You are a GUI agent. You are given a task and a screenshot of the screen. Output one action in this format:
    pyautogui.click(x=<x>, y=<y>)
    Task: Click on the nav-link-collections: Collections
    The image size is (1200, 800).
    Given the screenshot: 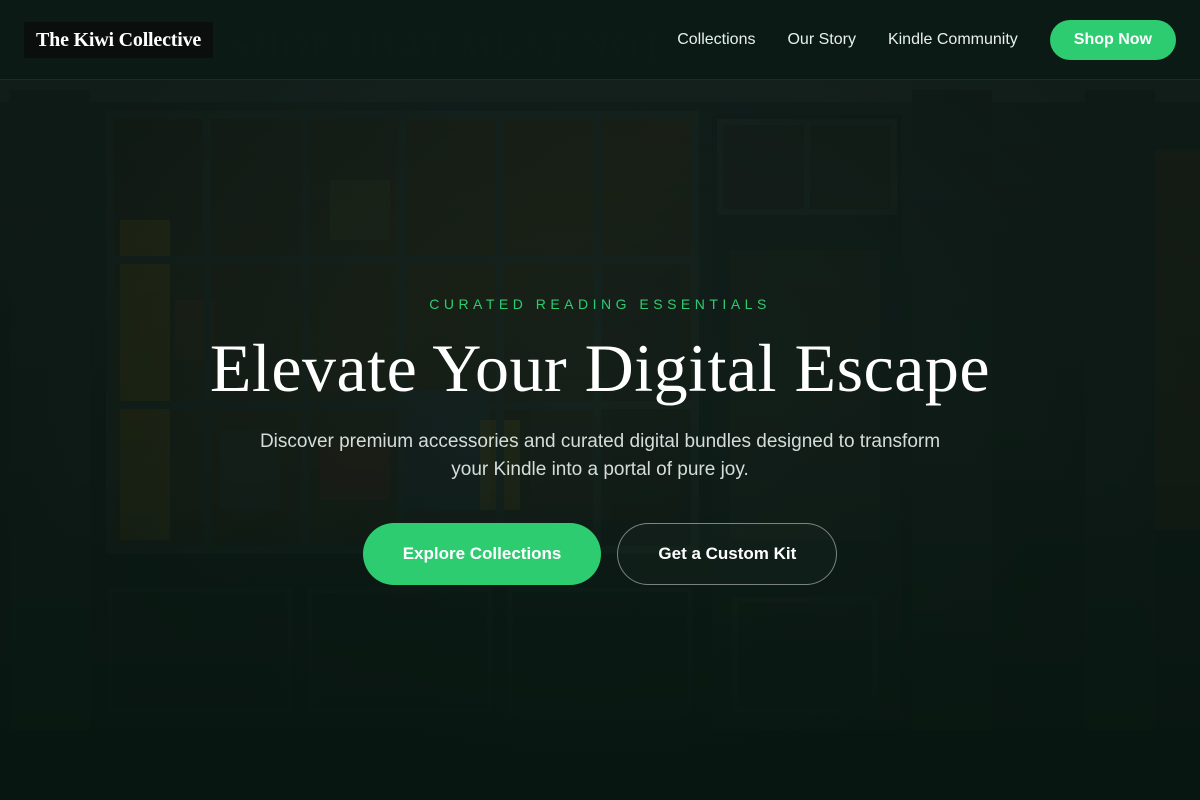 What is the action you would take?
    pyautogui.click(x=716, y=40)
    